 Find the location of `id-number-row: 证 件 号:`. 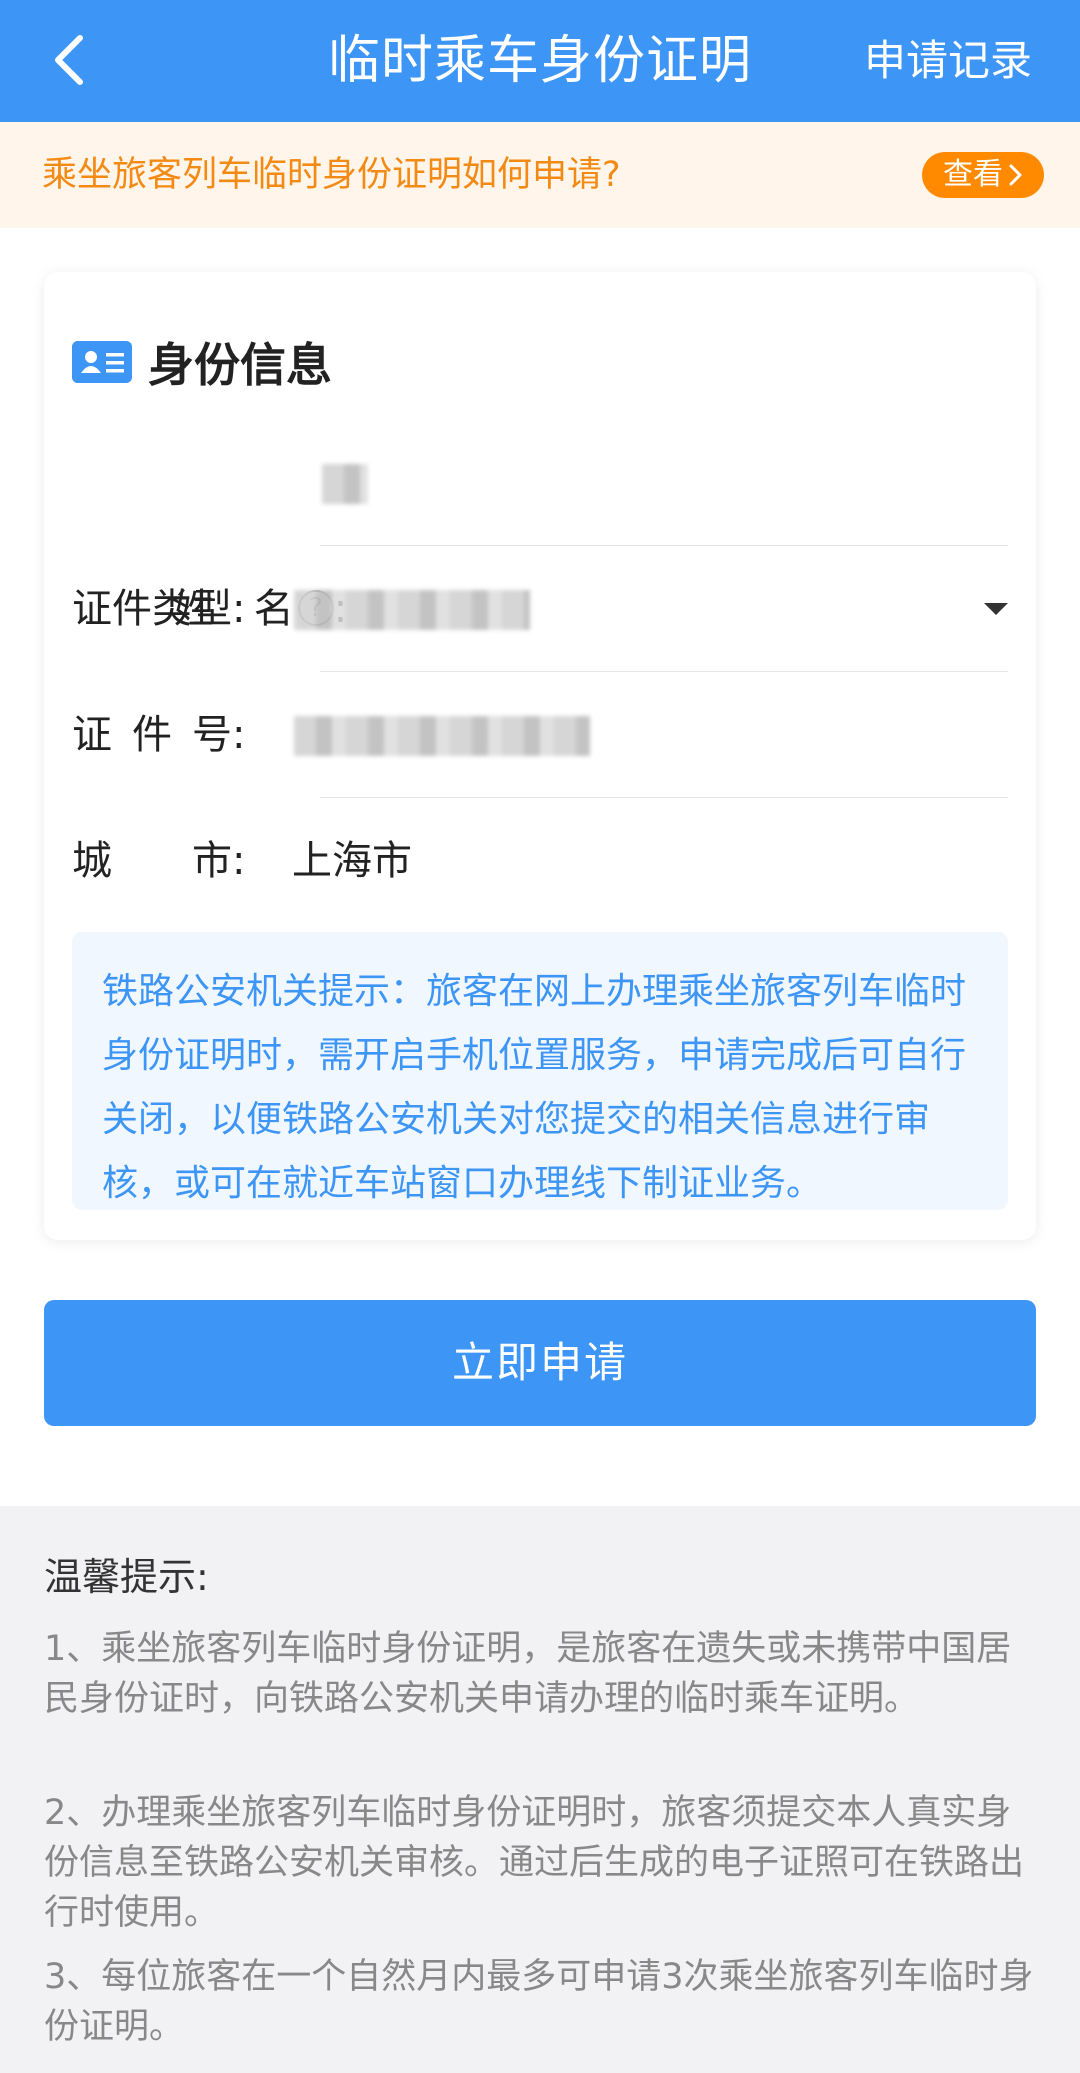

id-number-row: 证 件 号: is located at coordinates (540, 735).